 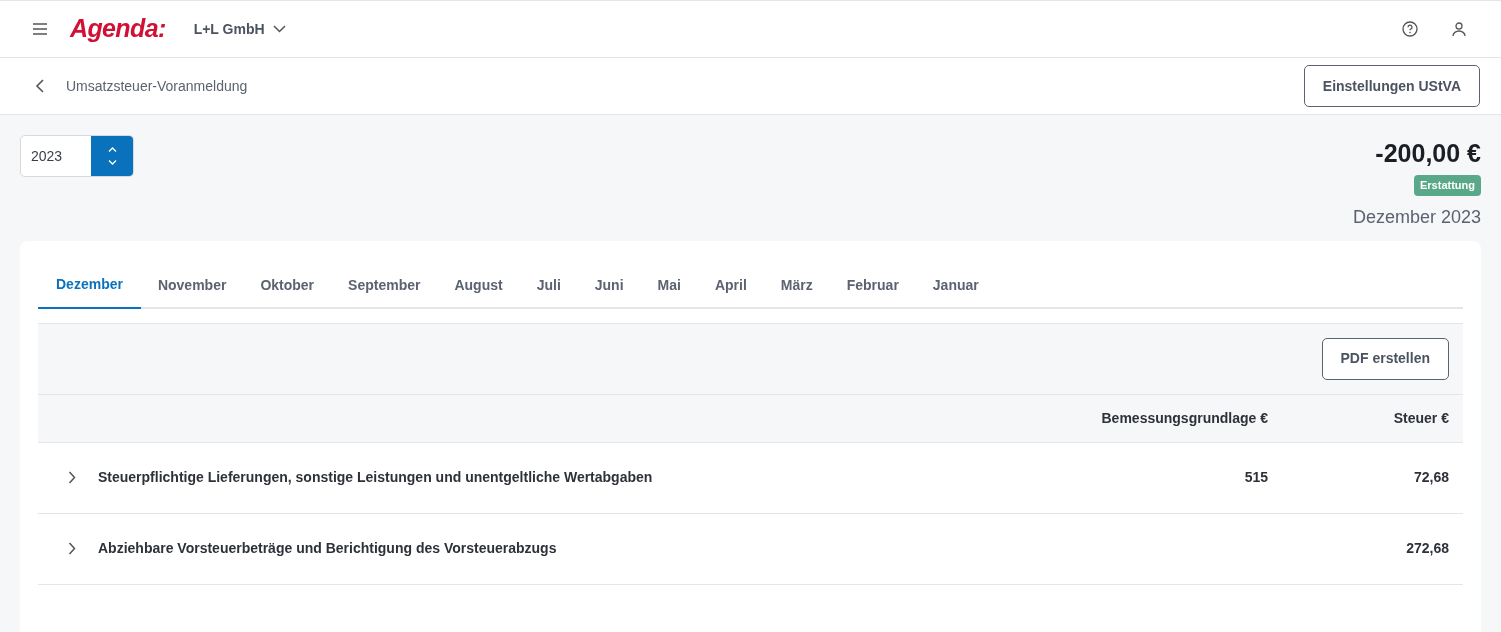 I want to click on month-tab: Oktober, so click(x=287, y=285).